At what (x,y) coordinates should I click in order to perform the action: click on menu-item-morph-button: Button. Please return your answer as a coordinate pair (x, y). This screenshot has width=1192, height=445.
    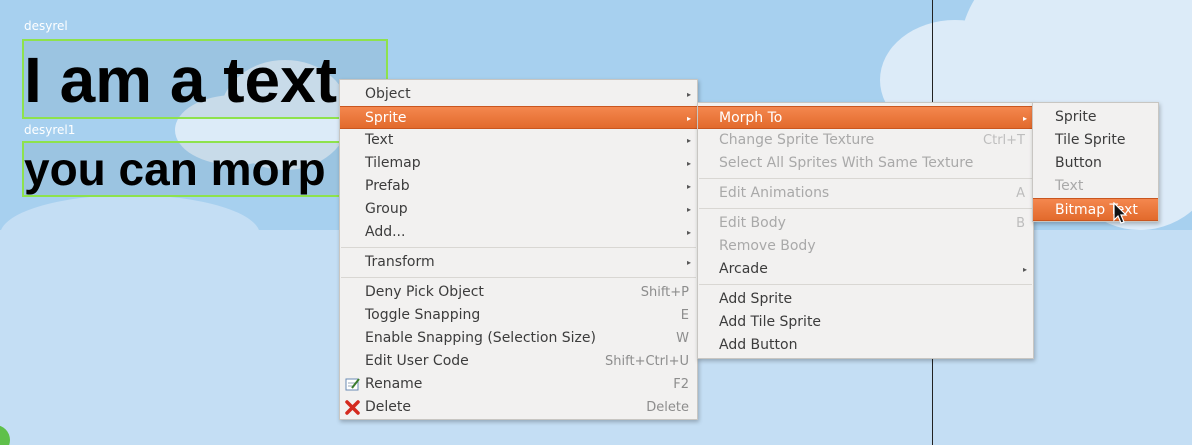
    Looking at the image, I should click on (1095, 163).